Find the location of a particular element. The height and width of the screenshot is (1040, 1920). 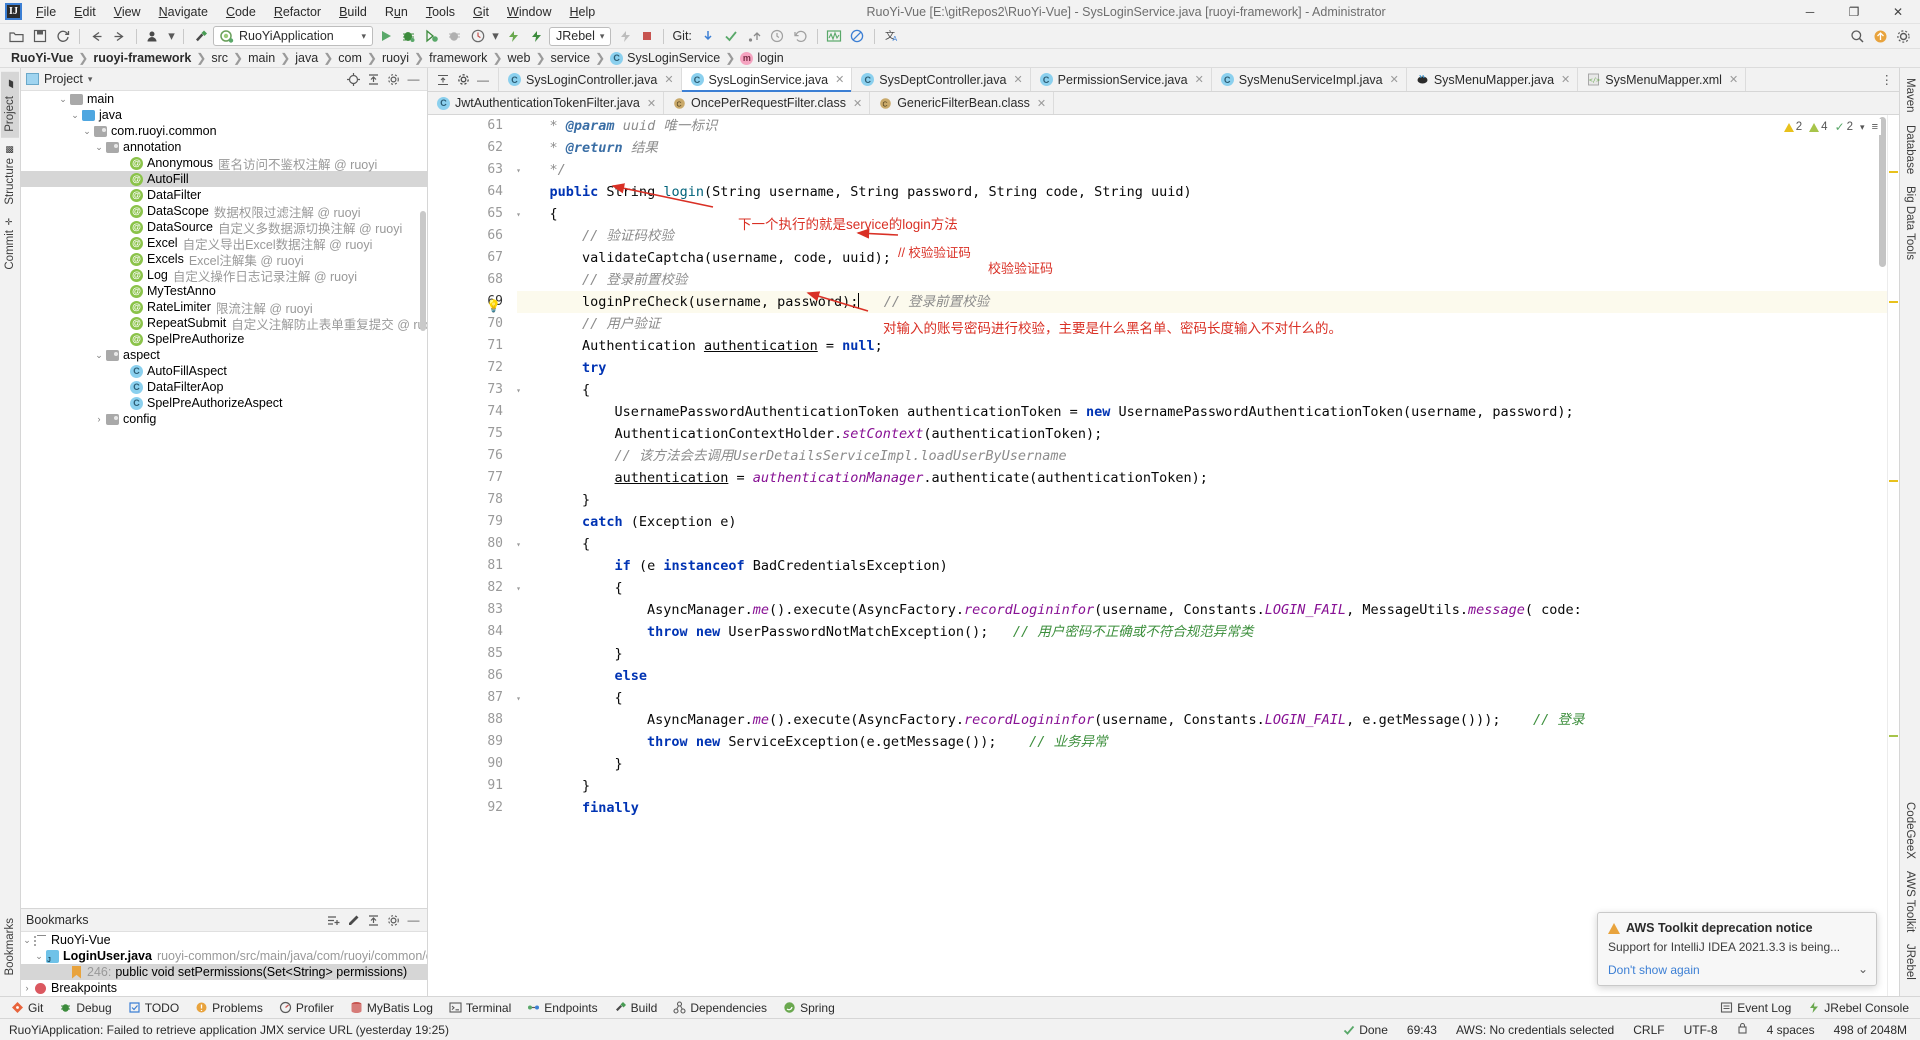

gutter-line-number: 89 is located at coordinates (470, 742).